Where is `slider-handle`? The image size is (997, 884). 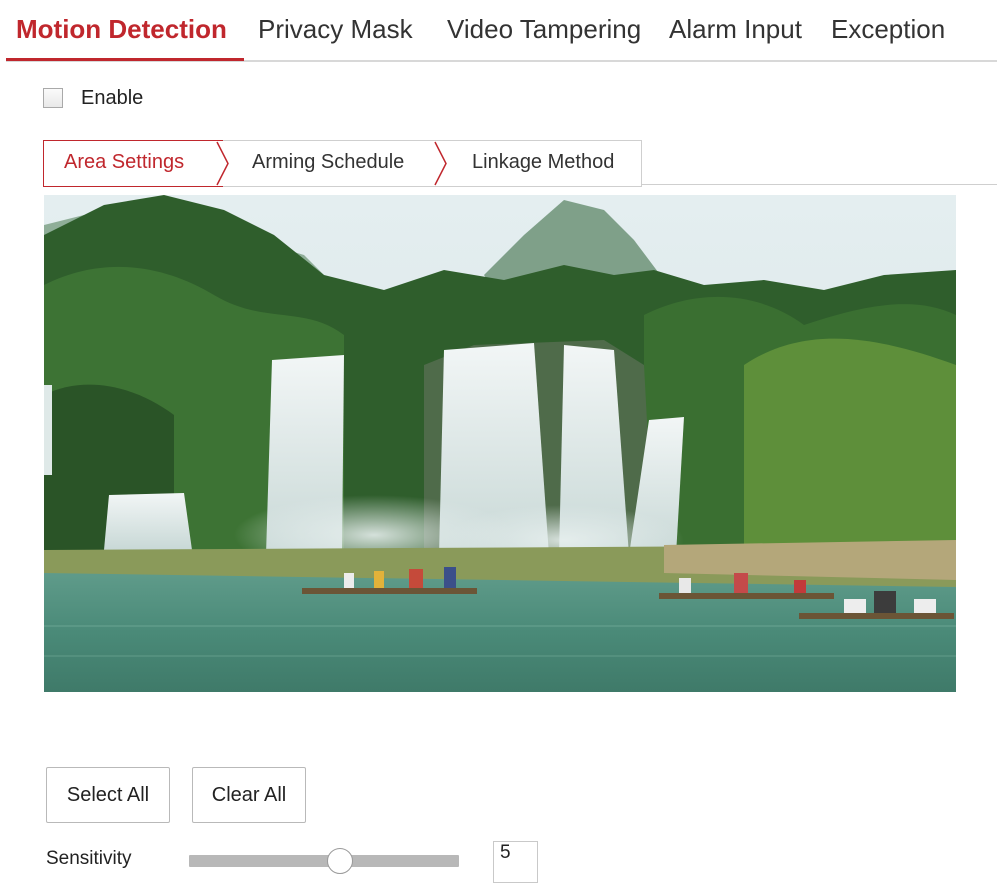
slider-handle is located at coordinates (340, 861).